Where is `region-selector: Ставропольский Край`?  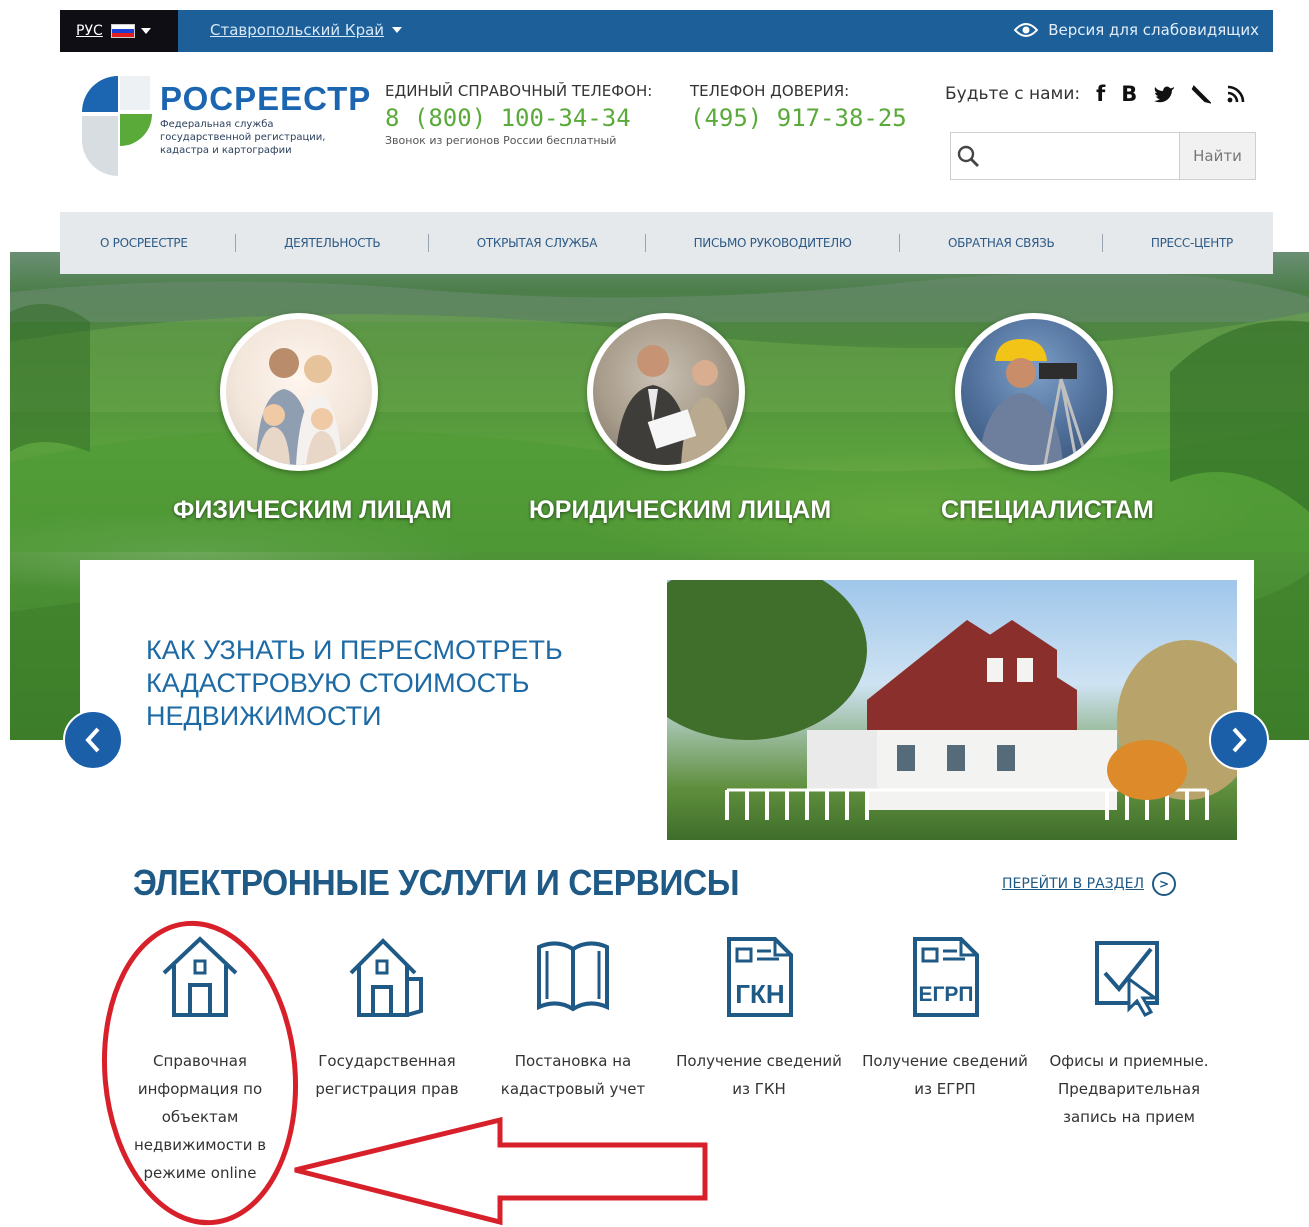
region-selector: Ставропольский Край is located at coordinates (306, 30).